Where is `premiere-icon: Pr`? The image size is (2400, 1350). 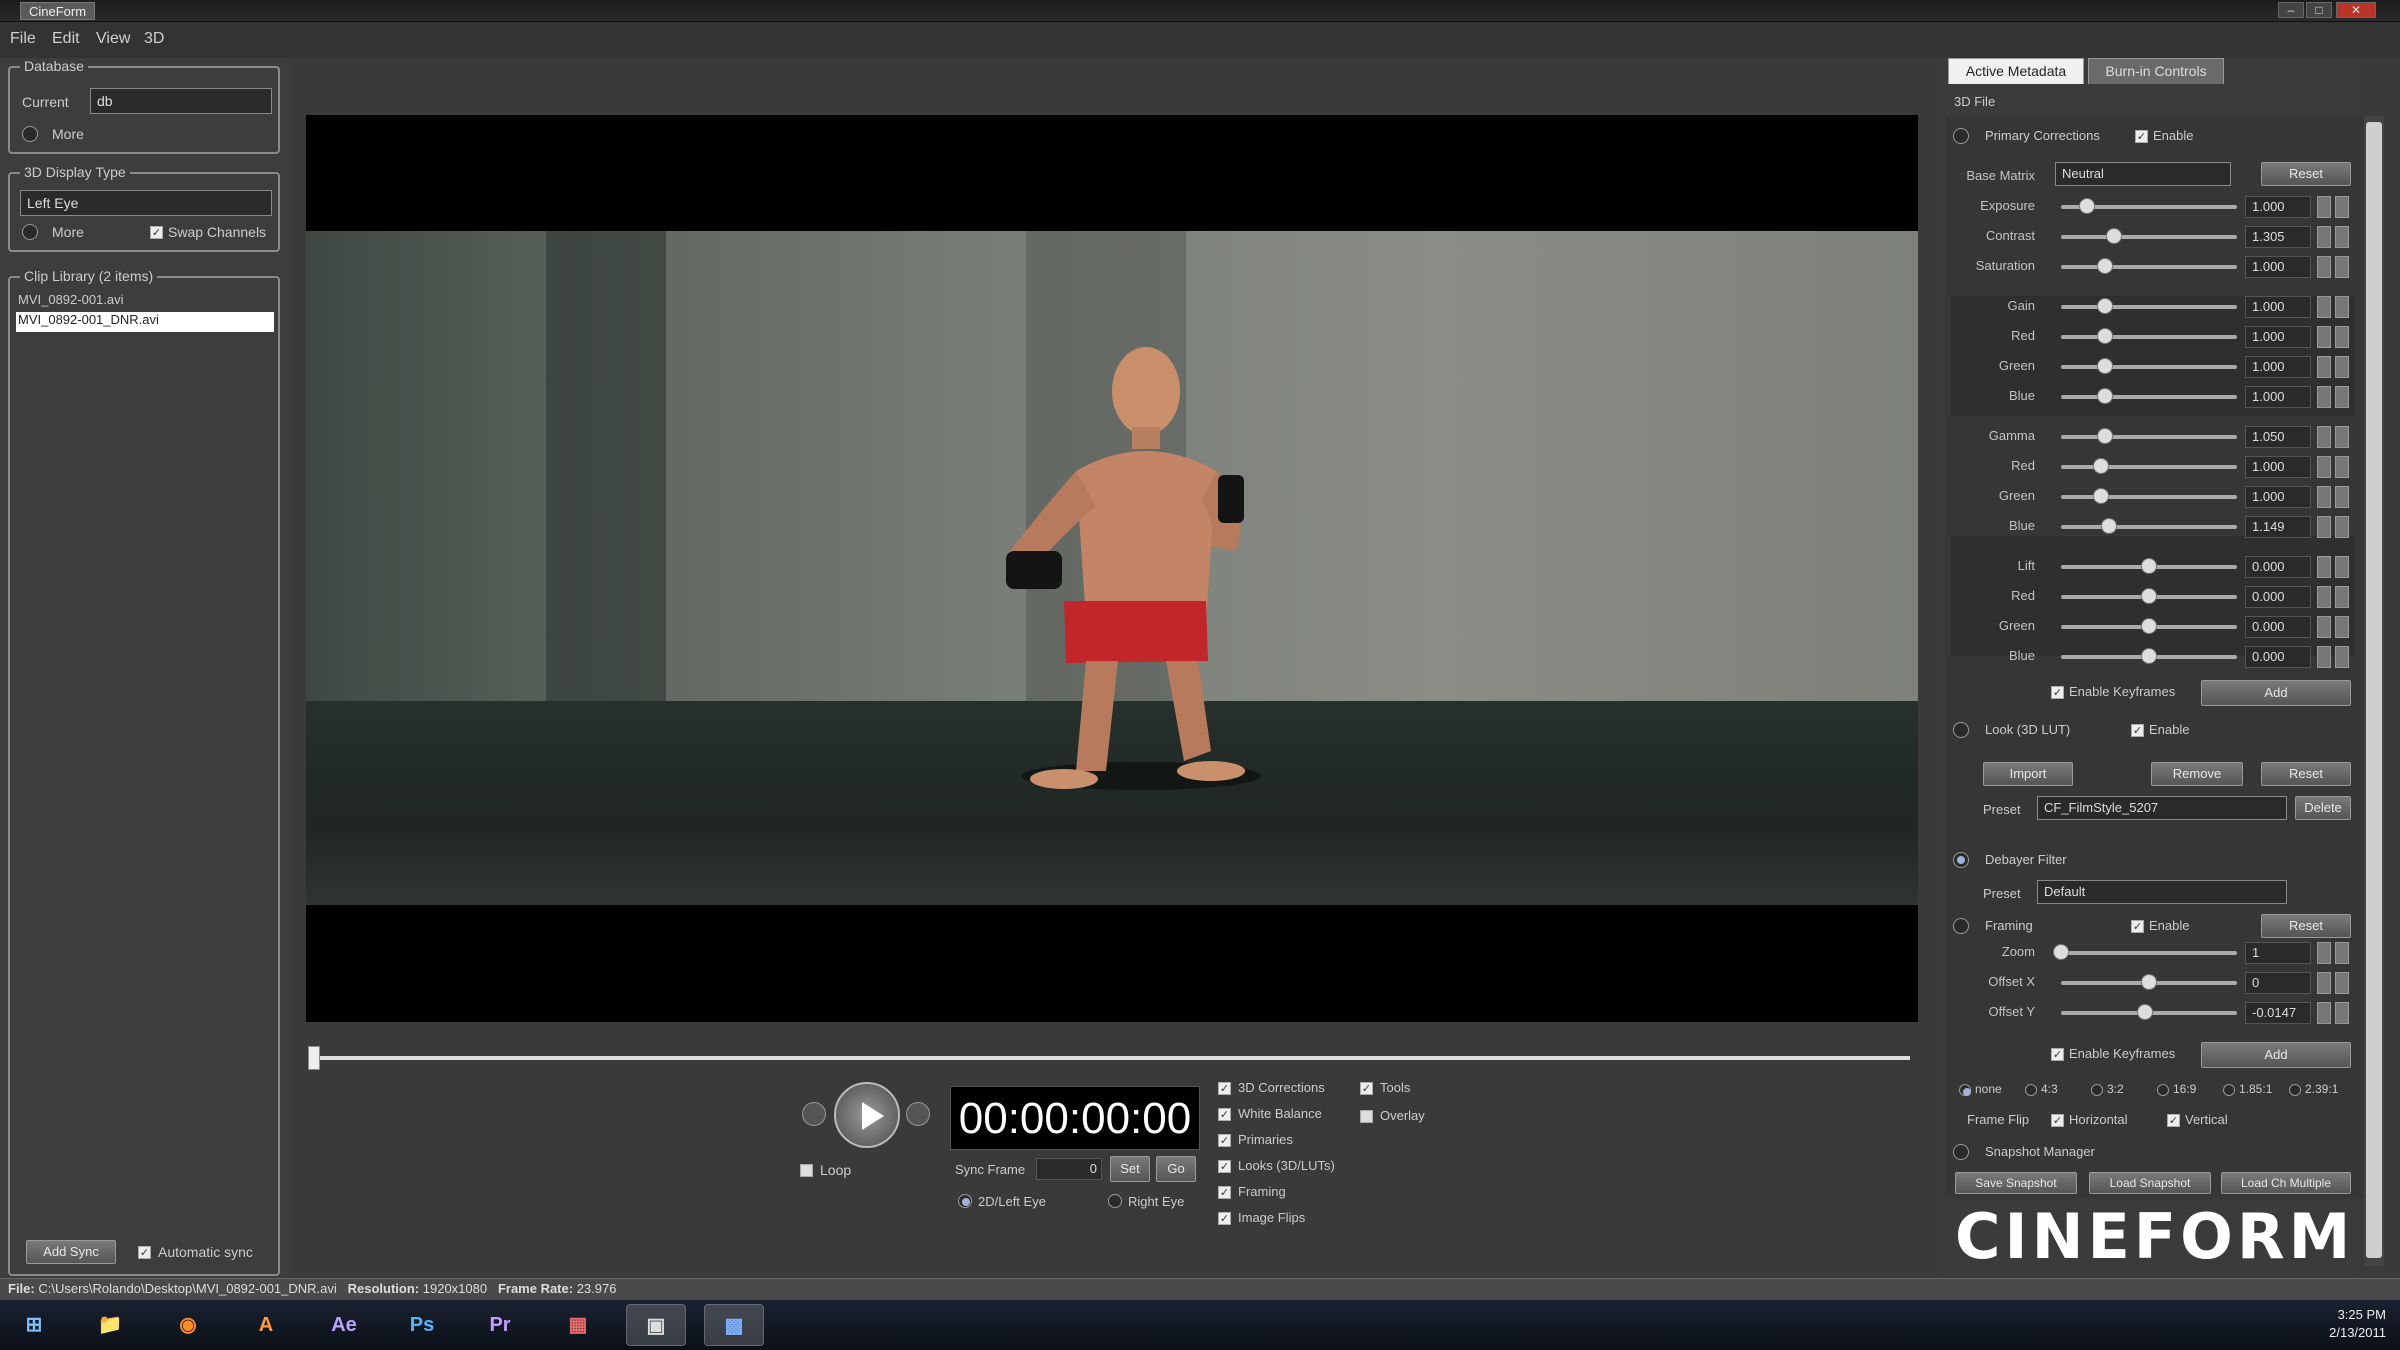 premiere-icon: Pr is located at coordinates (500, 1325).